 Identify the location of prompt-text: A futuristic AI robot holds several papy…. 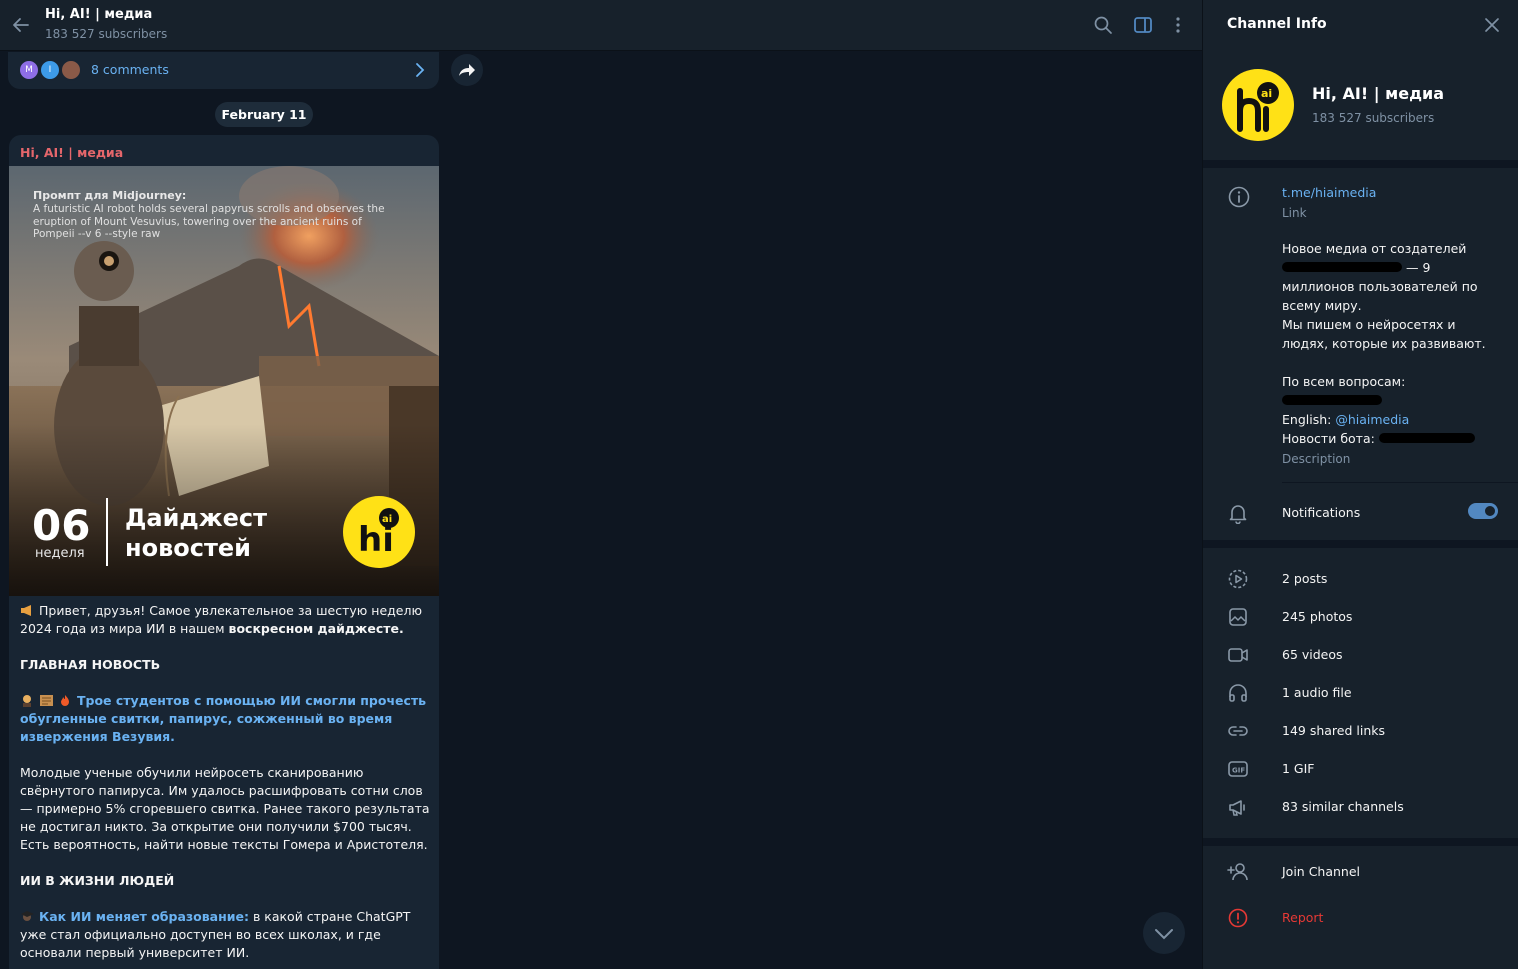
(209, 221).